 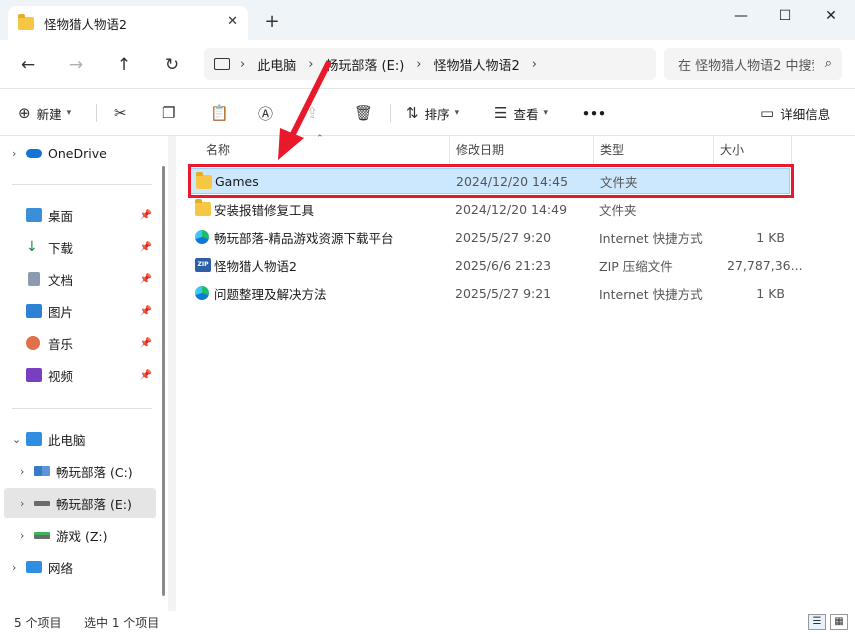 What do you see at coordinates (526, 114) in the screenshot?
I see `view-label: 查看` at bounding box center [526, 114].